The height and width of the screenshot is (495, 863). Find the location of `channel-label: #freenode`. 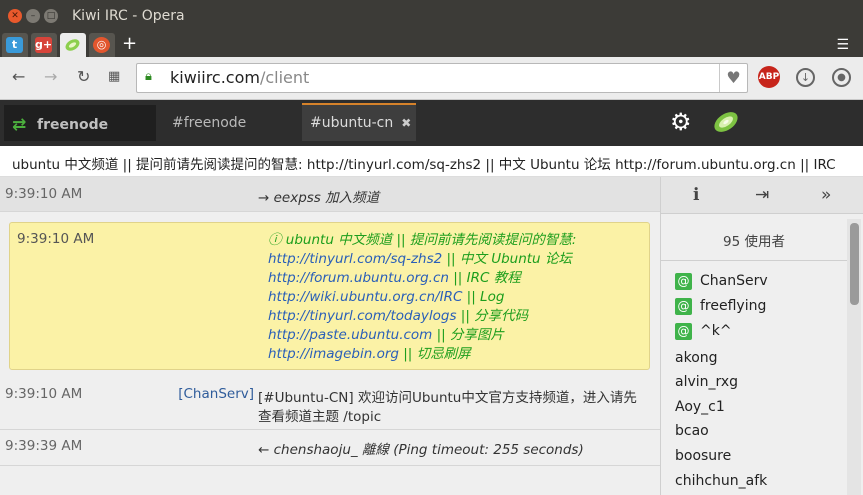

channel-label: #freenode is located at coordinates (209, 123).